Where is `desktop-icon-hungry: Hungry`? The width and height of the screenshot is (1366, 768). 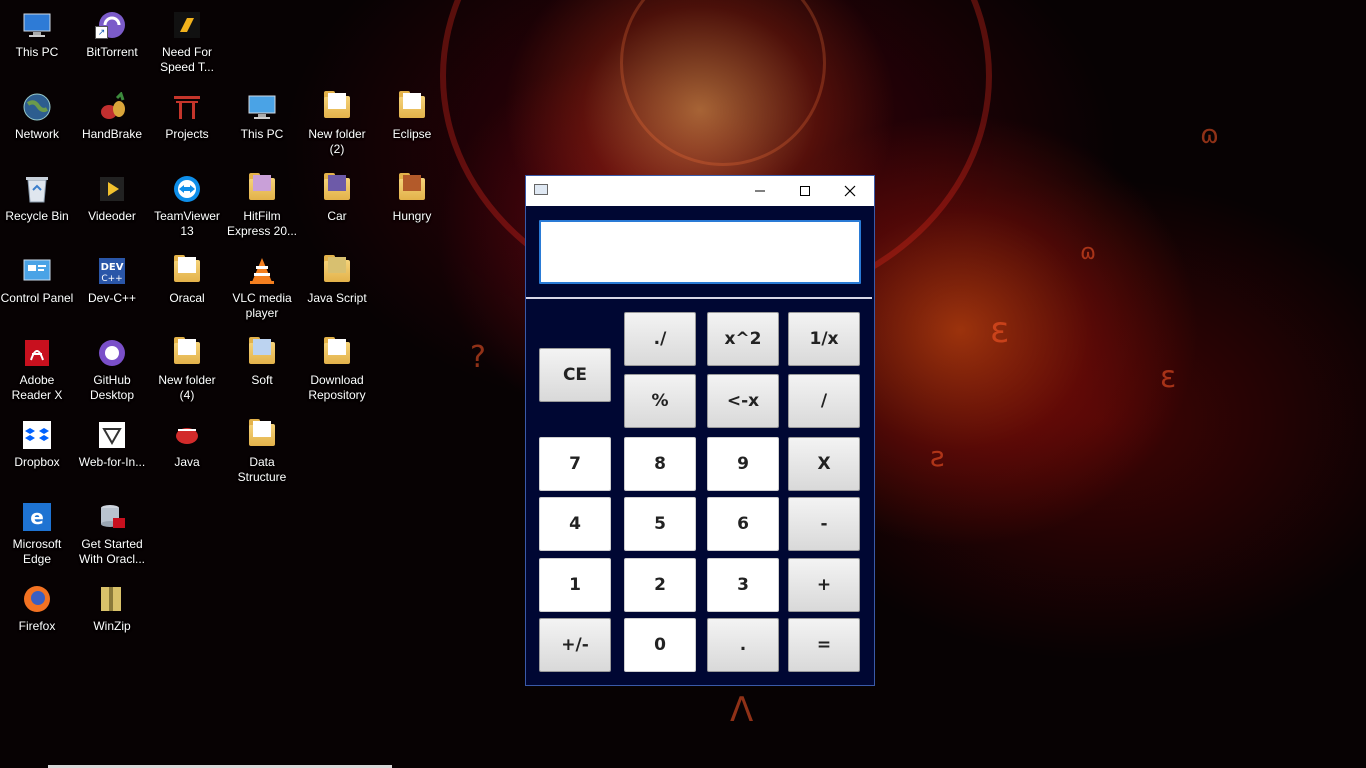 desktop-icon-hungry: Hungry is located at coordinates (412, 207).